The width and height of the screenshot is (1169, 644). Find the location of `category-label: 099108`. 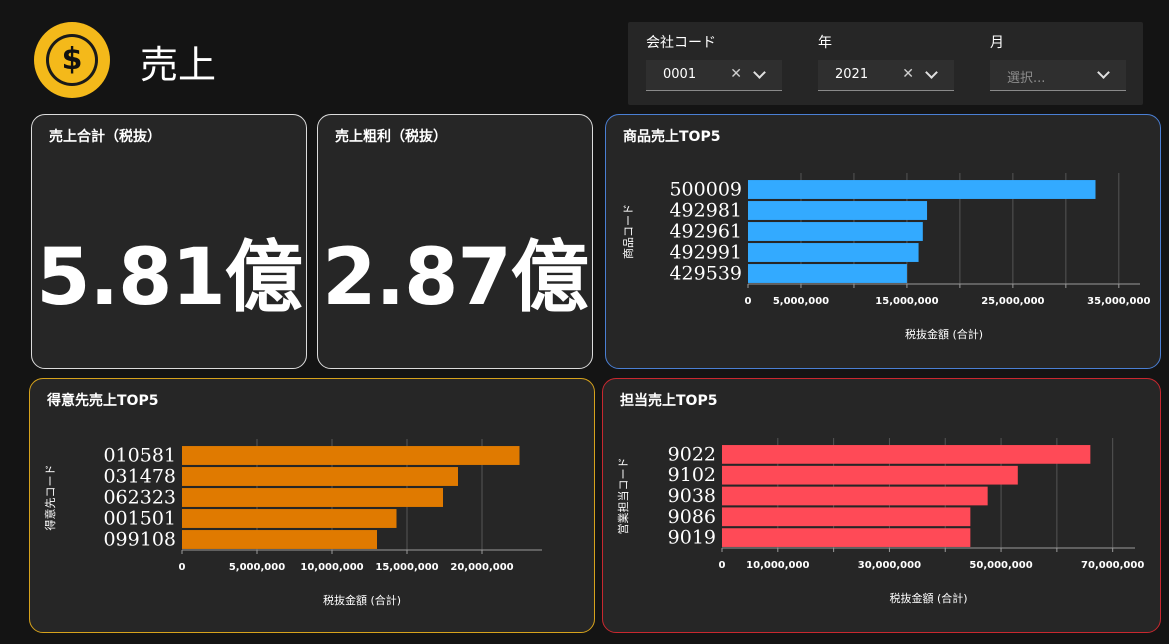

category-label: 099108 is located at coordinates (139, 540).